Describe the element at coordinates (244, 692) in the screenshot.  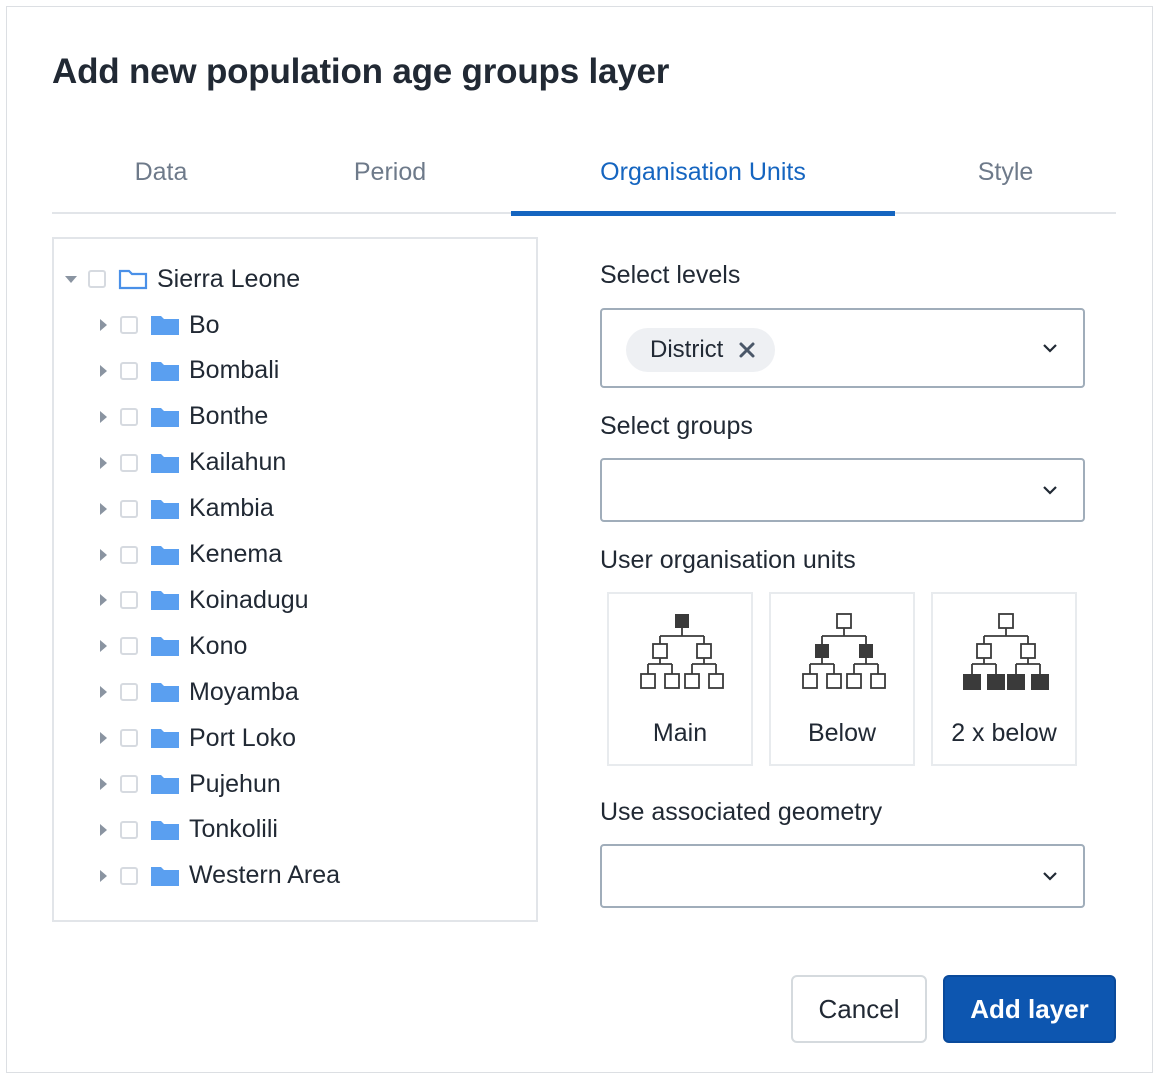
I see `tree-item-label: Moyamba` at that location.